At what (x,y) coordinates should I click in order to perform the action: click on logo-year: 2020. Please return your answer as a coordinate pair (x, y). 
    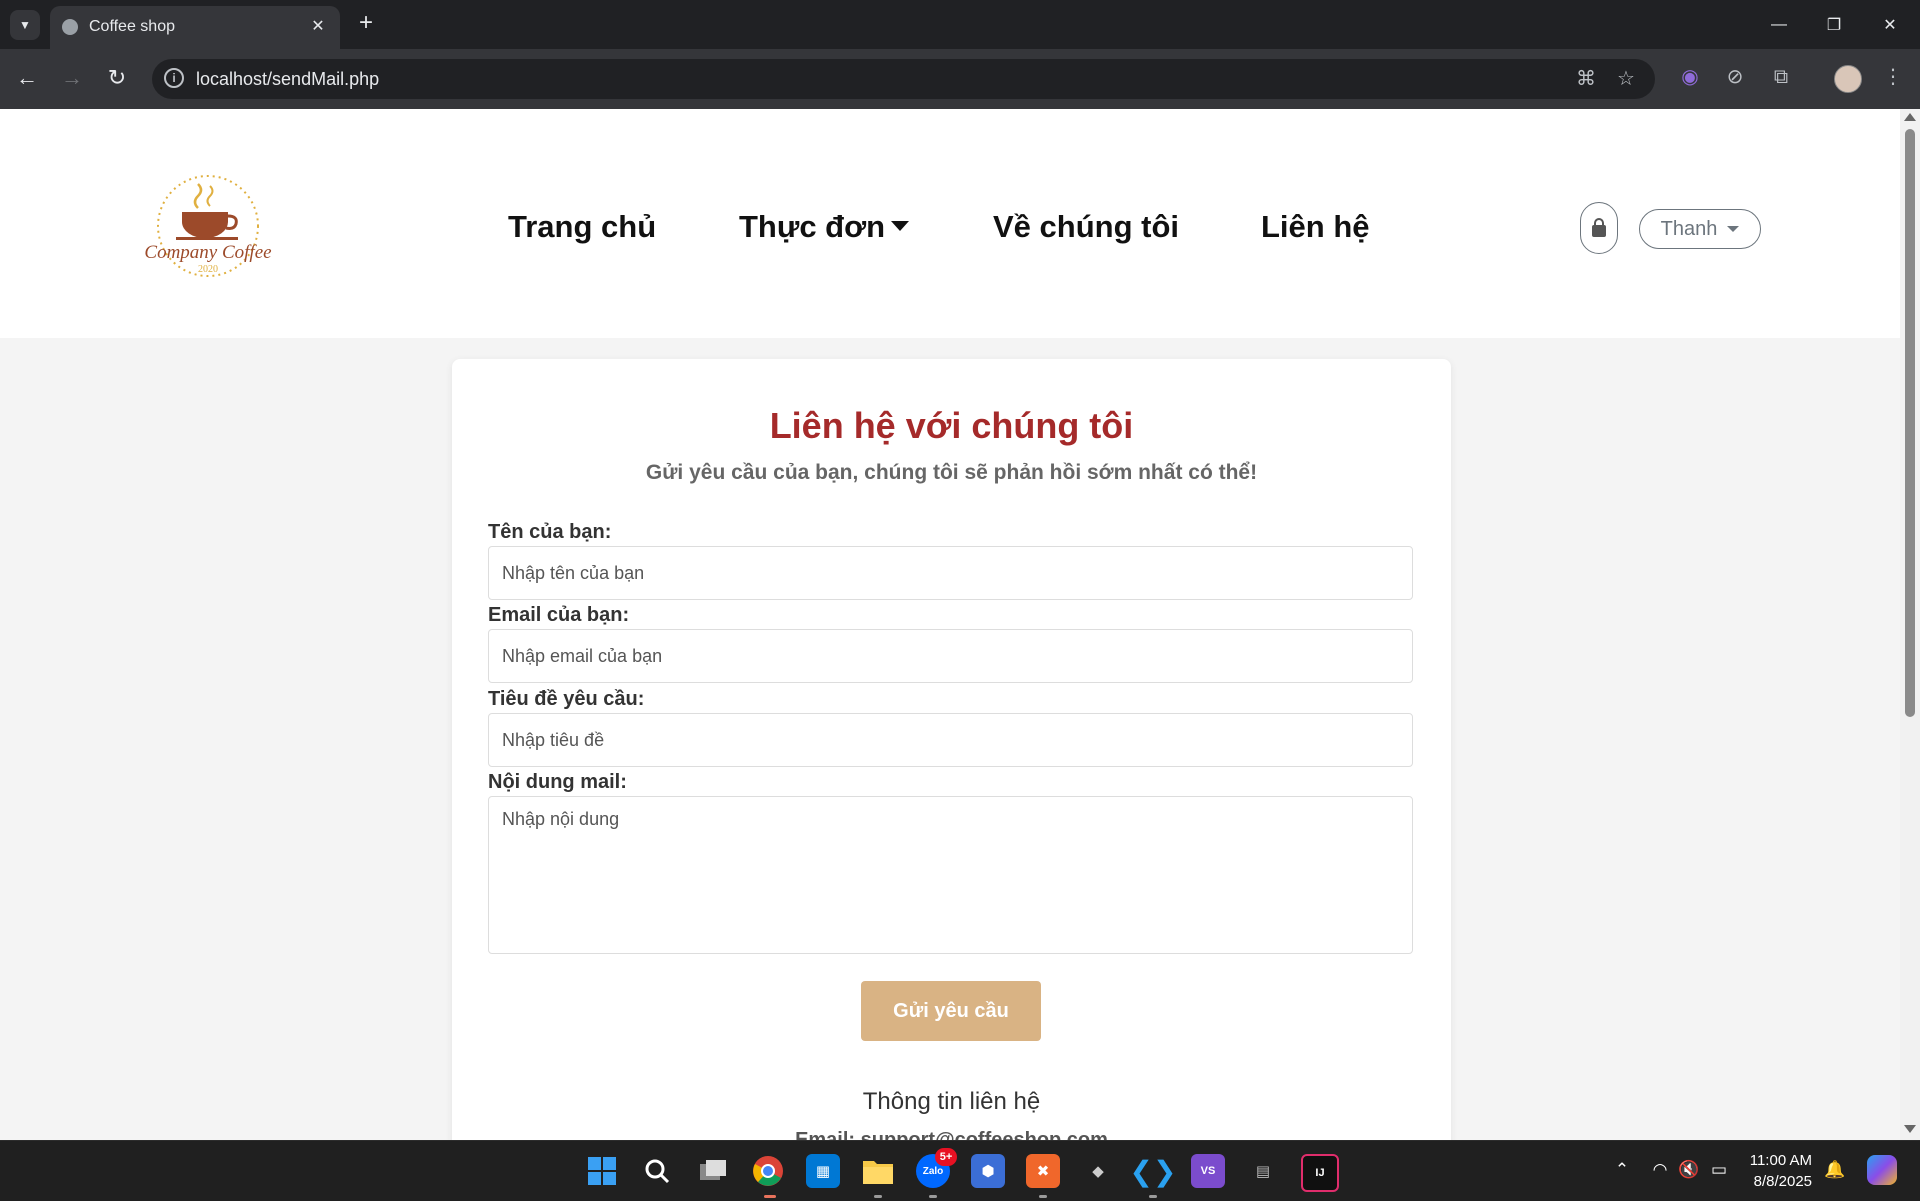
    Looking at the image, I should click on (208, 269).